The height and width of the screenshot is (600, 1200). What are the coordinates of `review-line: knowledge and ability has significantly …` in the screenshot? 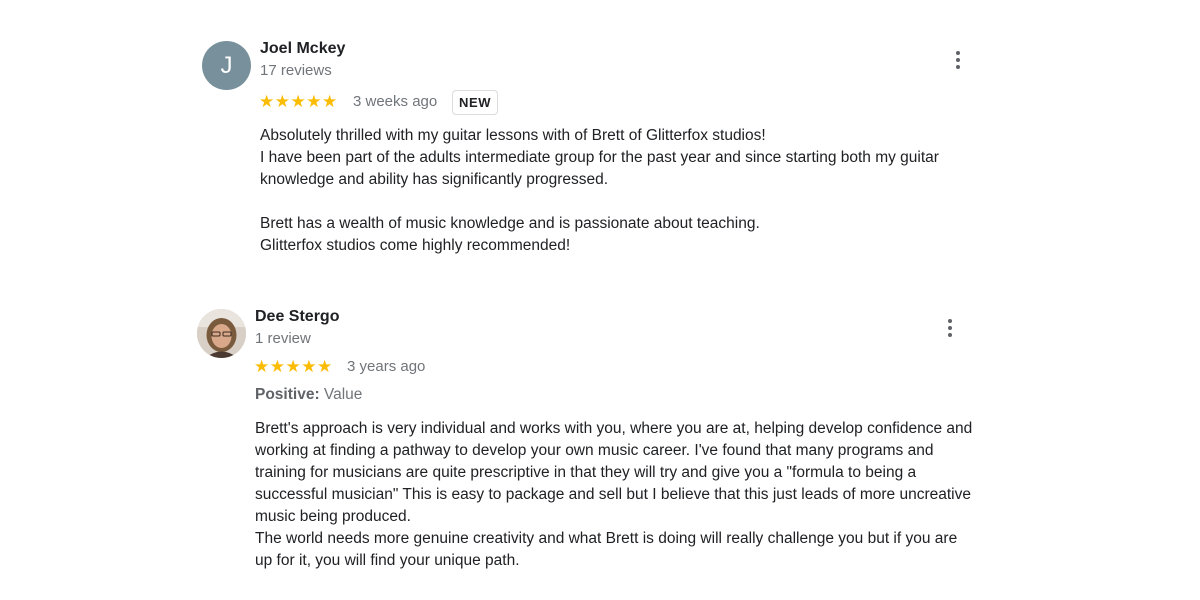 It's located at (434, 179).